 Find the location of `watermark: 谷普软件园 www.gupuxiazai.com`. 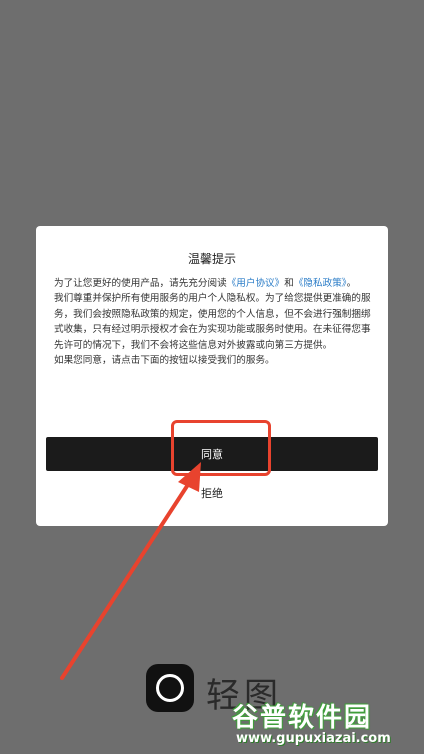

watermark: 谷普软件园 www.gupuxiazai.com is located at coordinates (327, 725).